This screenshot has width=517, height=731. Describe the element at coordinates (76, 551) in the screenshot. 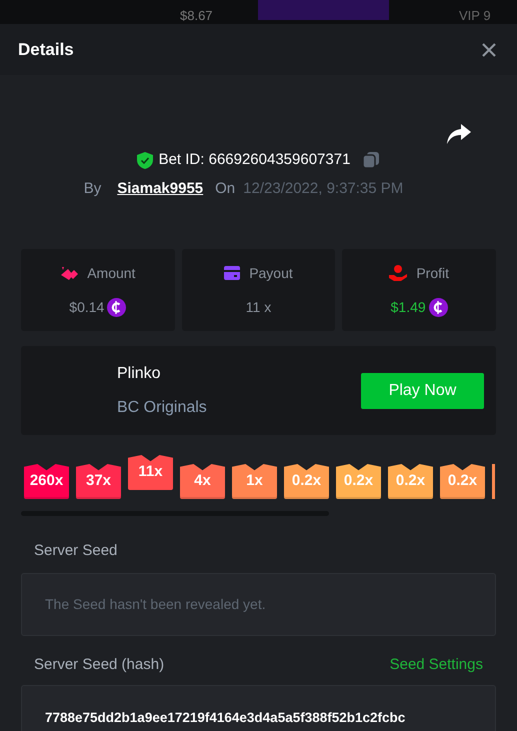

I see `server-seed-label: Server Seed` at that location.